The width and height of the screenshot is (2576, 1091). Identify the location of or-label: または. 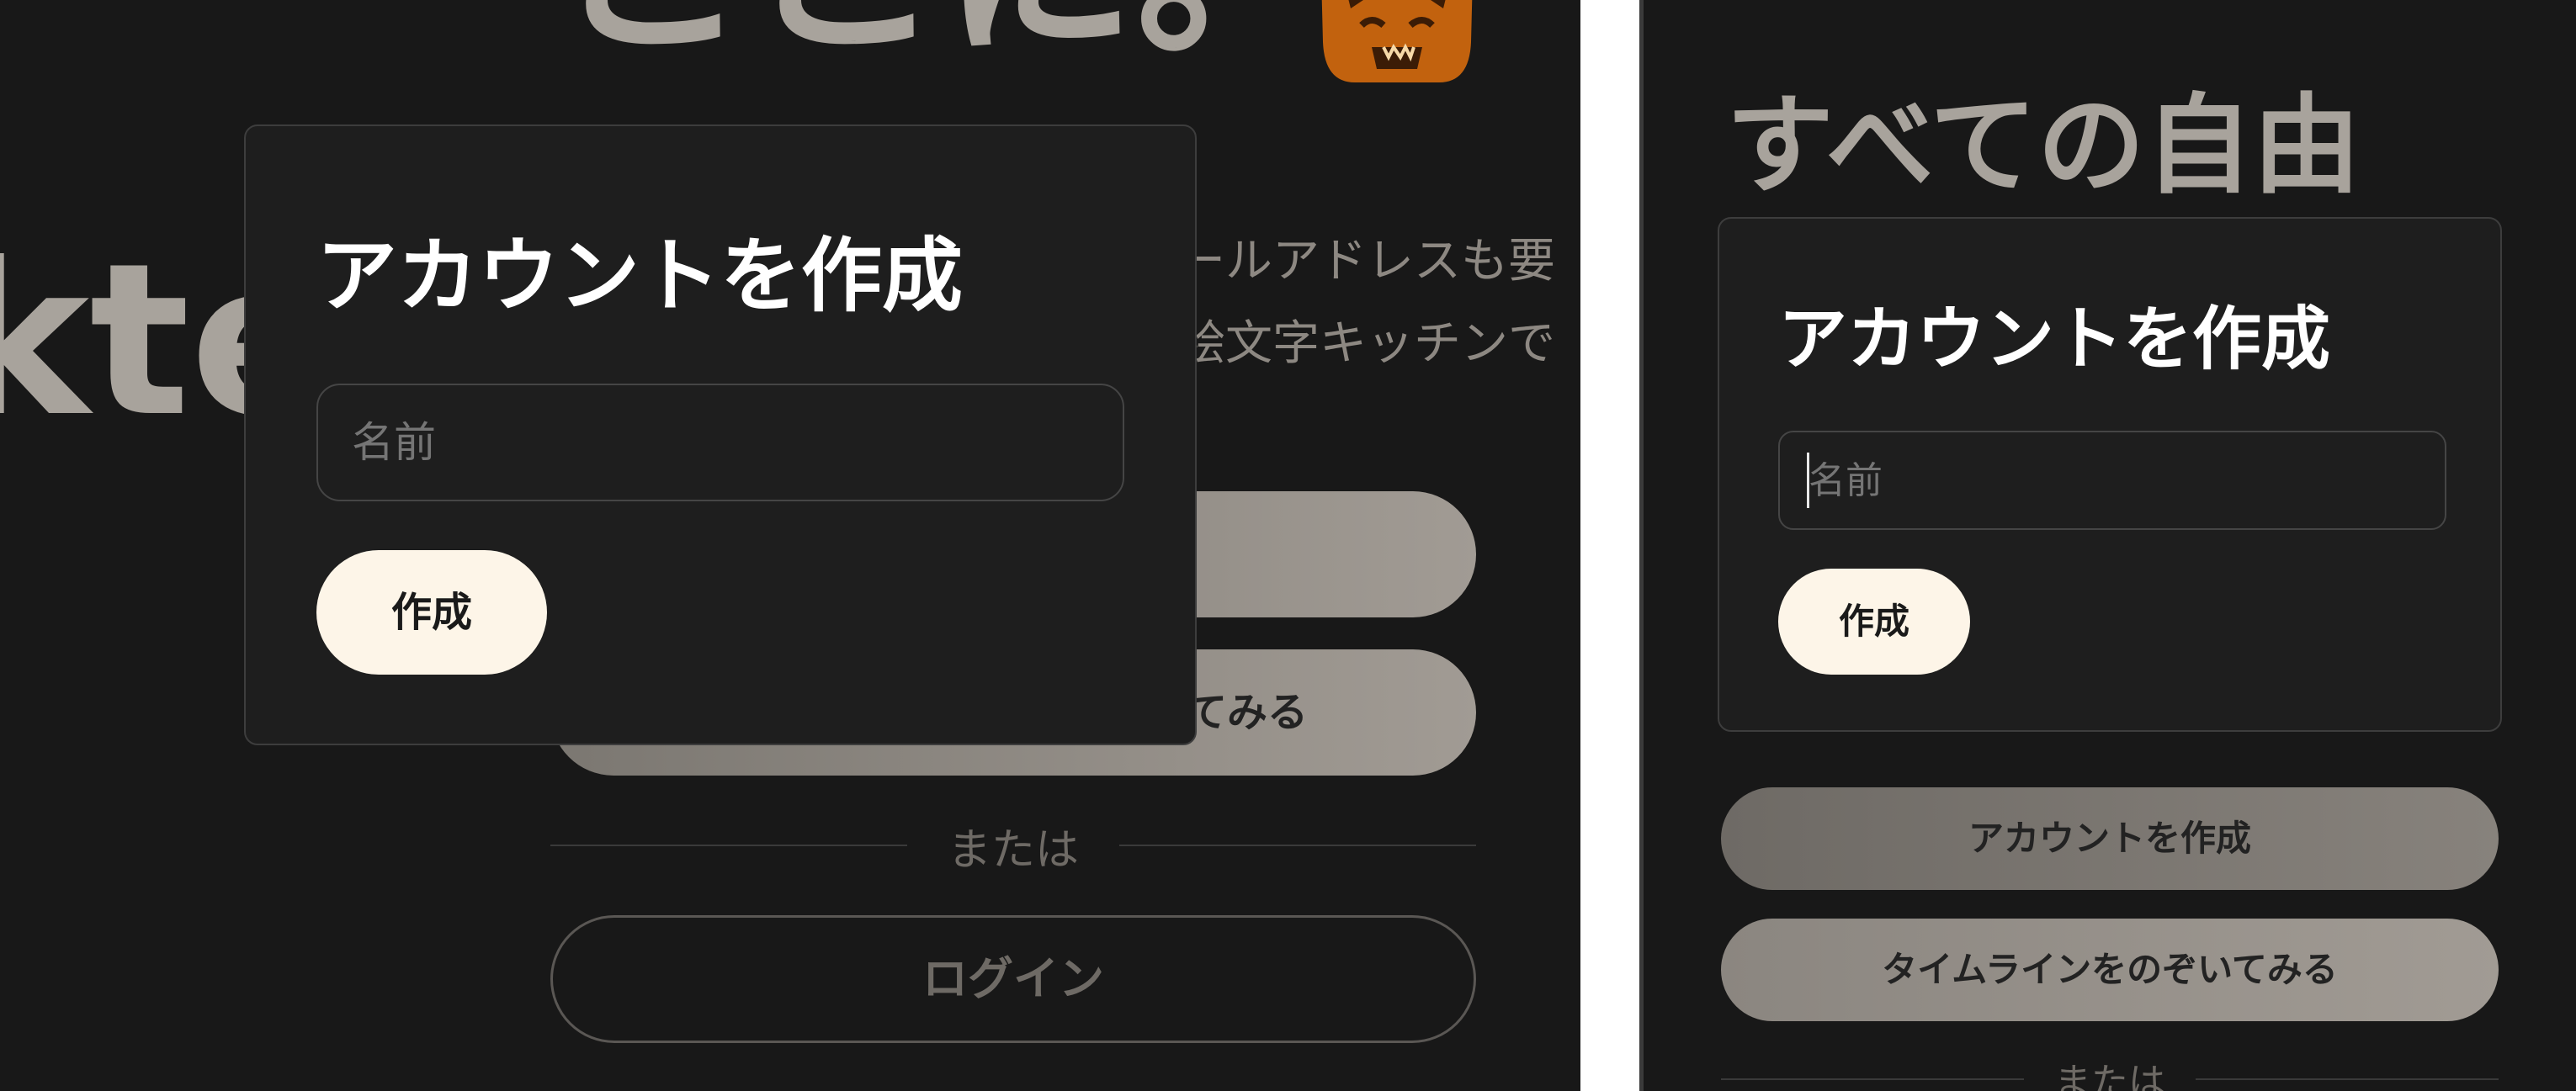
(2109, 1076).